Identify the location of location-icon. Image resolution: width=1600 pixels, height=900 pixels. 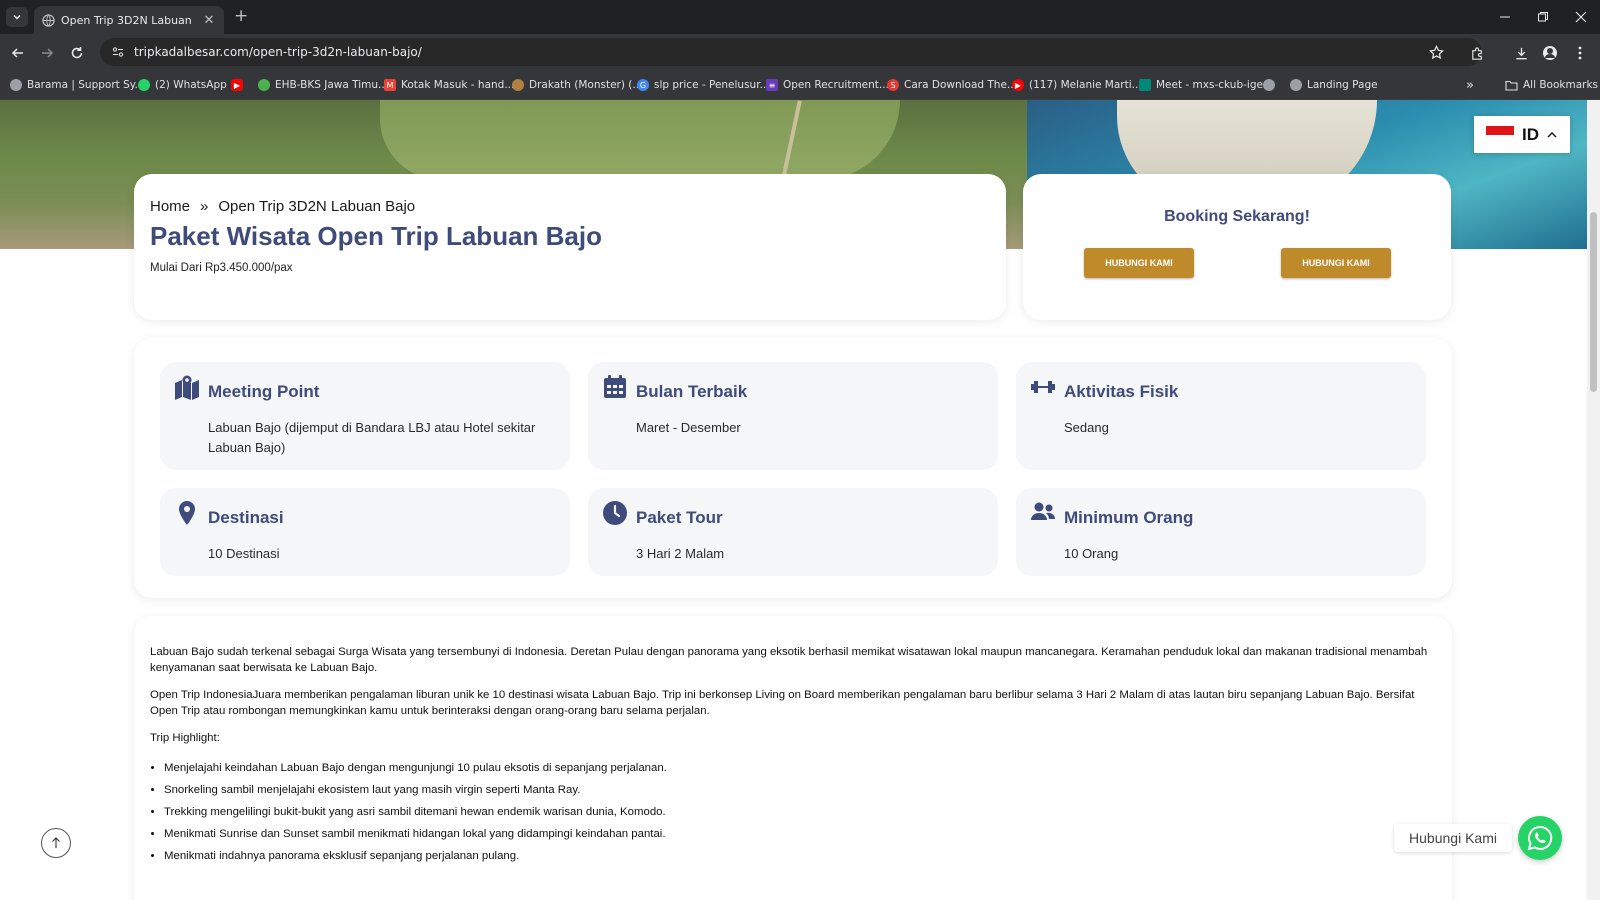
(187, 513).